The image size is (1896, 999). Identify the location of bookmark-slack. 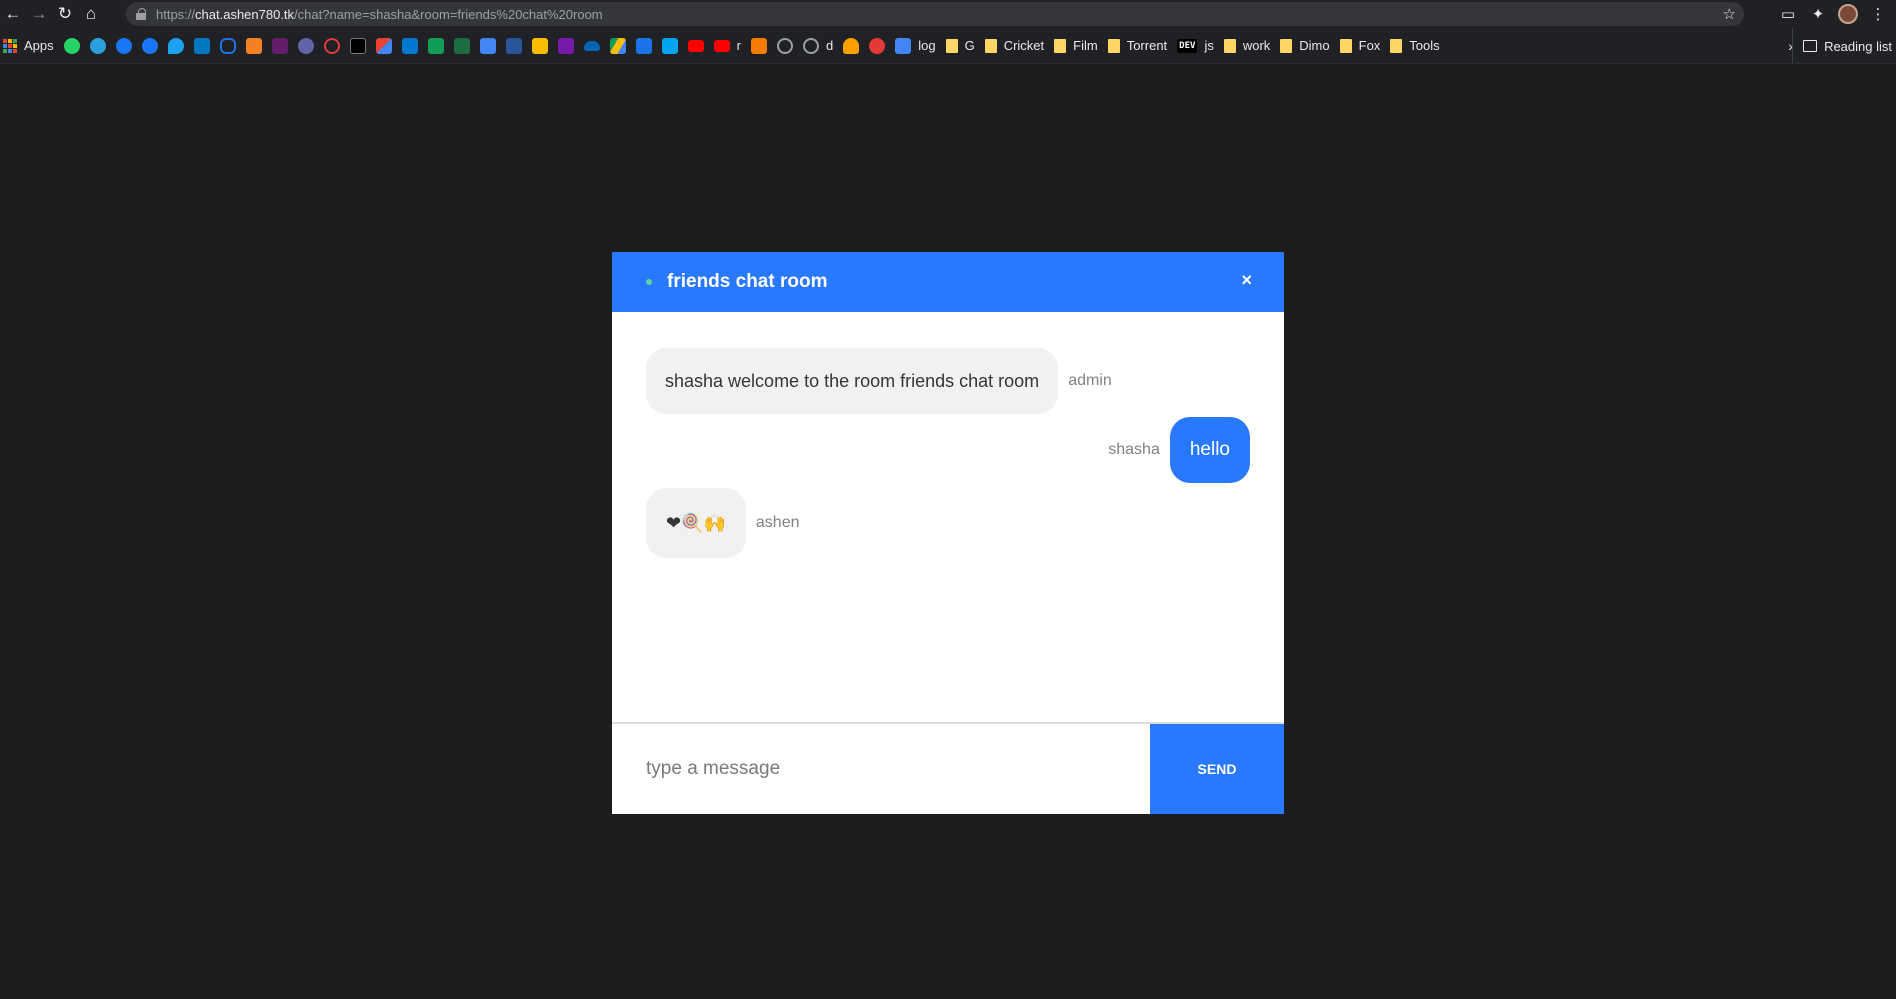
(279, 46).